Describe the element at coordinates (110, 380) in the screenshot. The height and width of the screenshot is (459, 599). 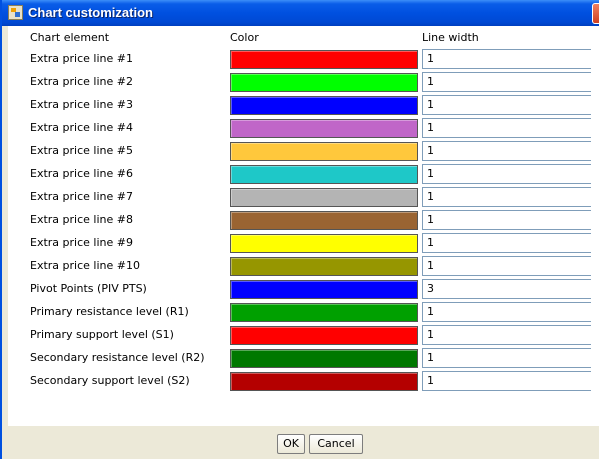
I see `chart-element-label: Secondary support level (S2)` at that location.